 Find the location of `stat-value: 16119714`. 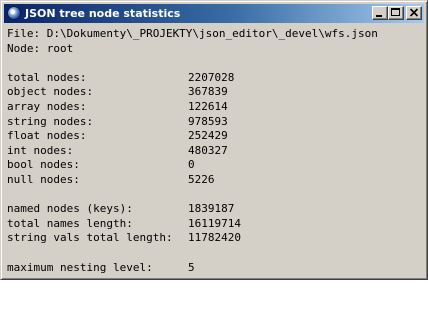

stat-value: 16119714 is located at coordinates (214, 223).